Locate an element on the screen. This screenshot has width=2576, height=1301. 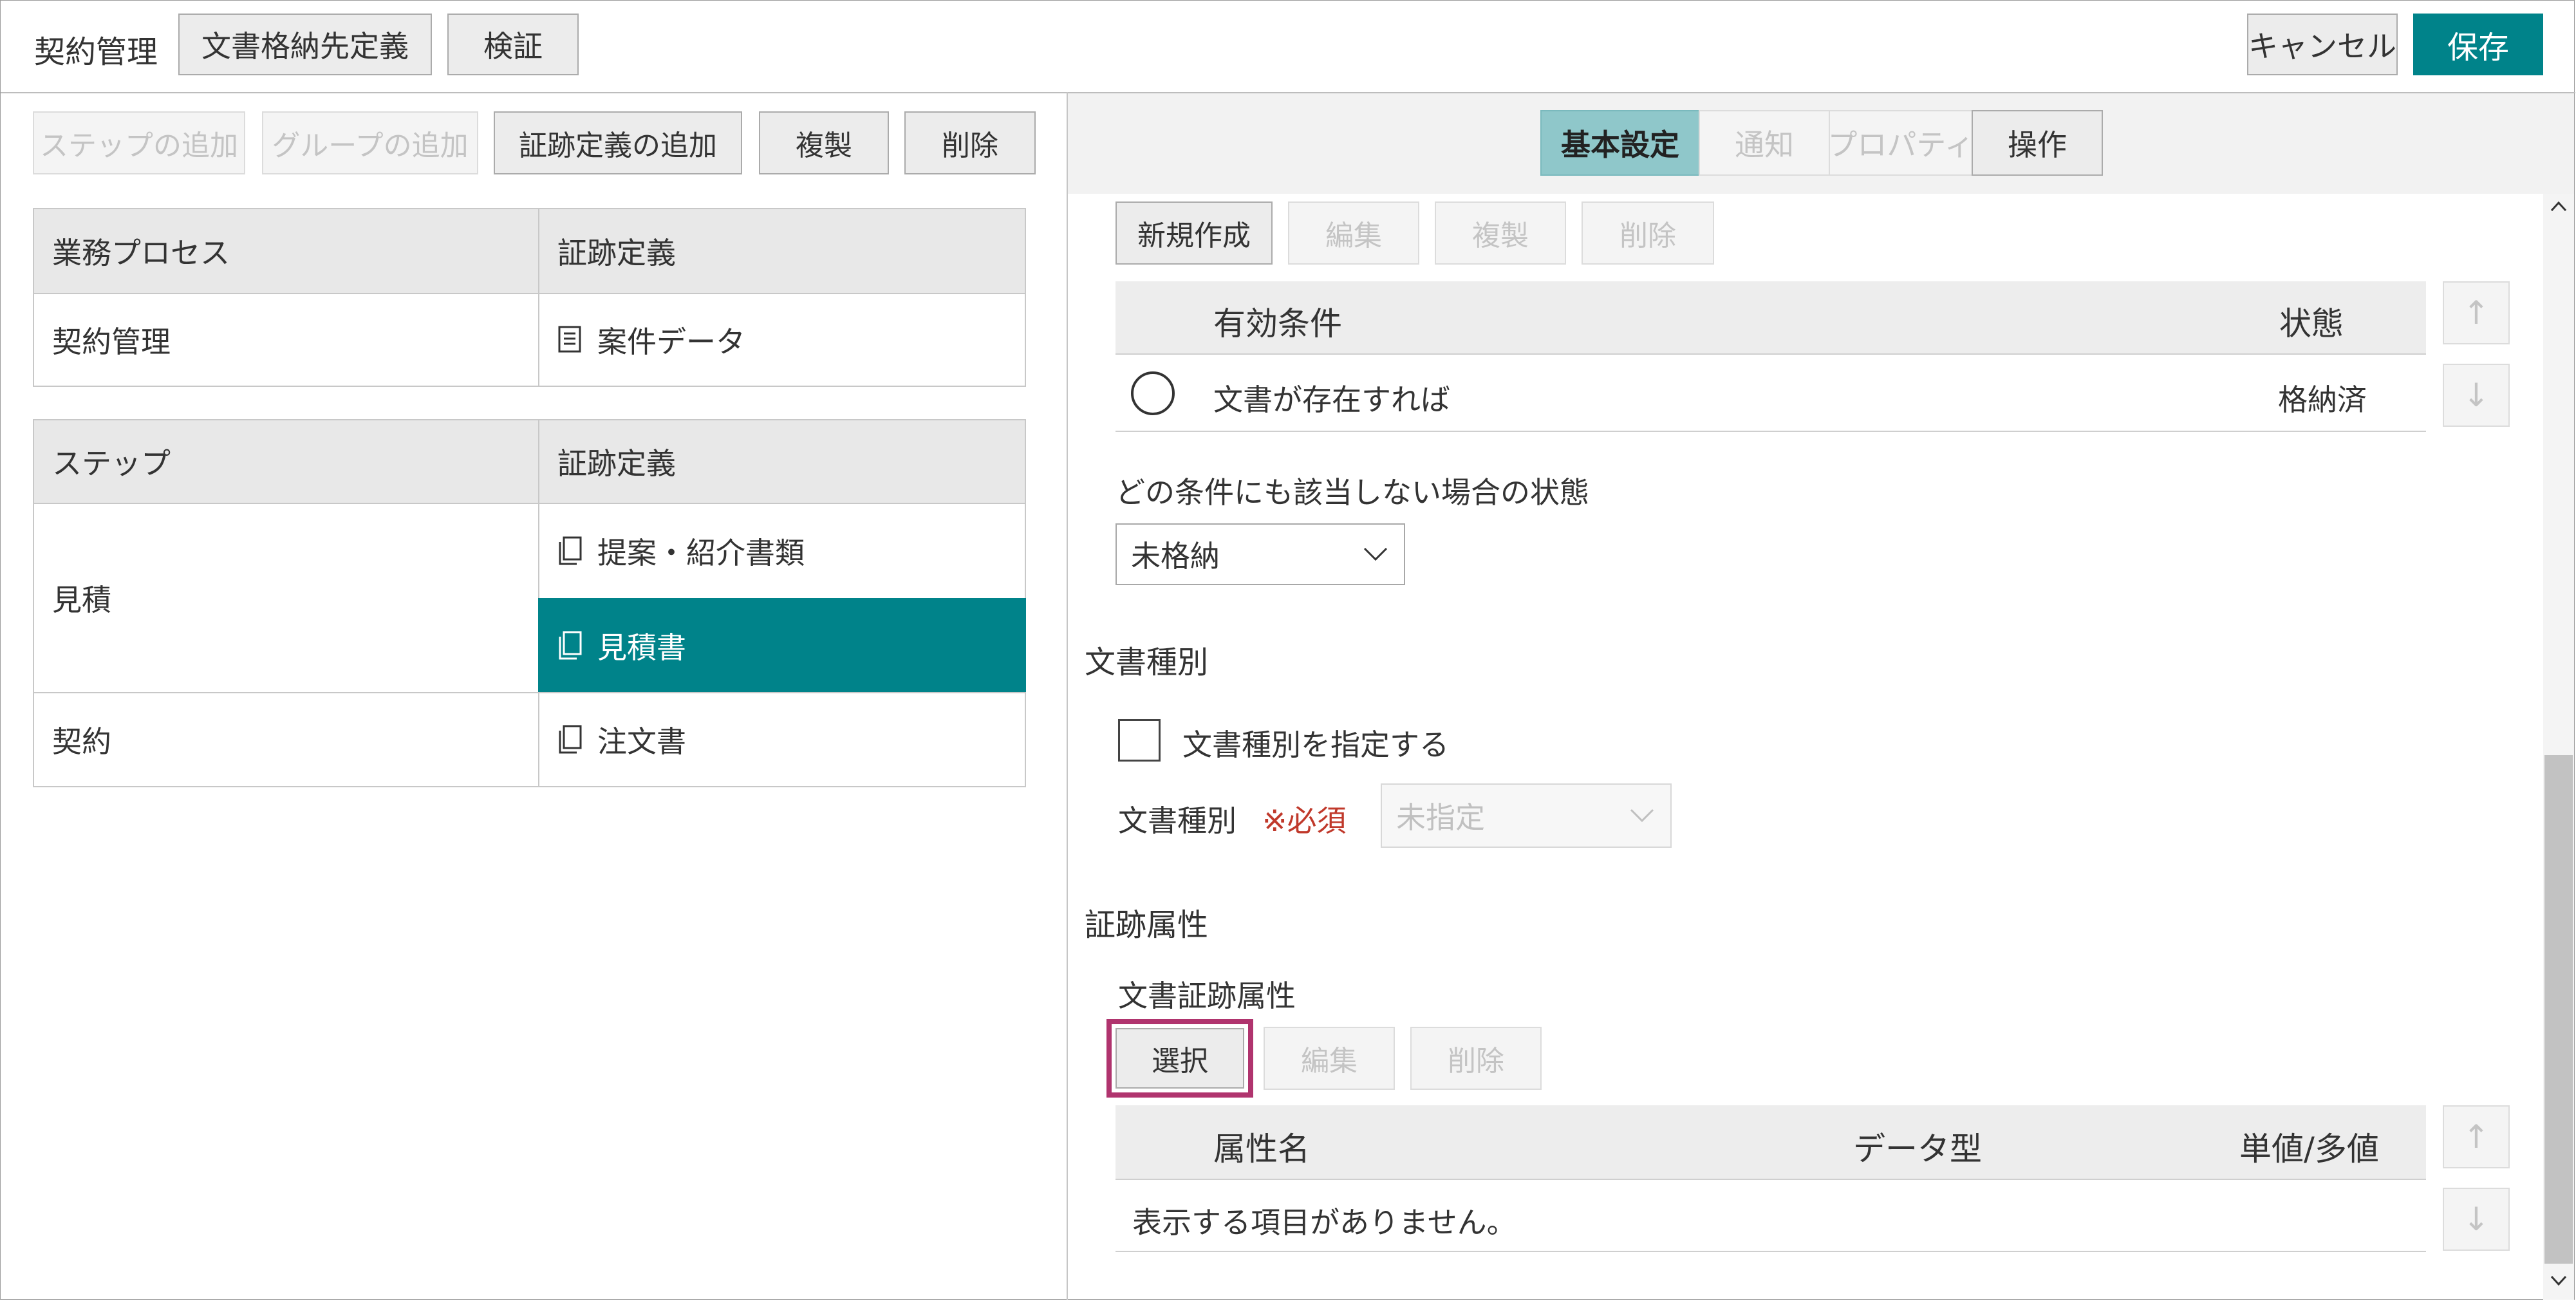
add-evidence-definition-button: 証跡定義の追加 is located at coordinates (618, 142).